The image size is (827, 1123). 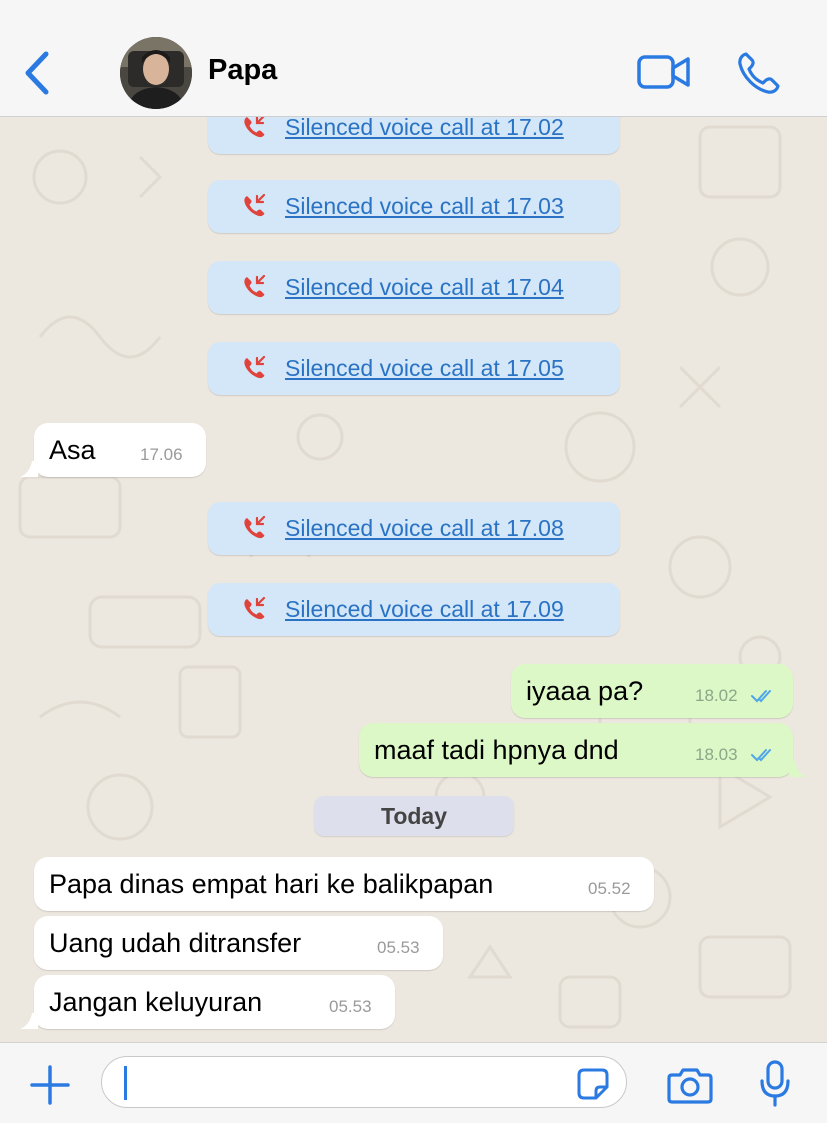 I want to click on text-cursor, so click(x=125, y=1083).